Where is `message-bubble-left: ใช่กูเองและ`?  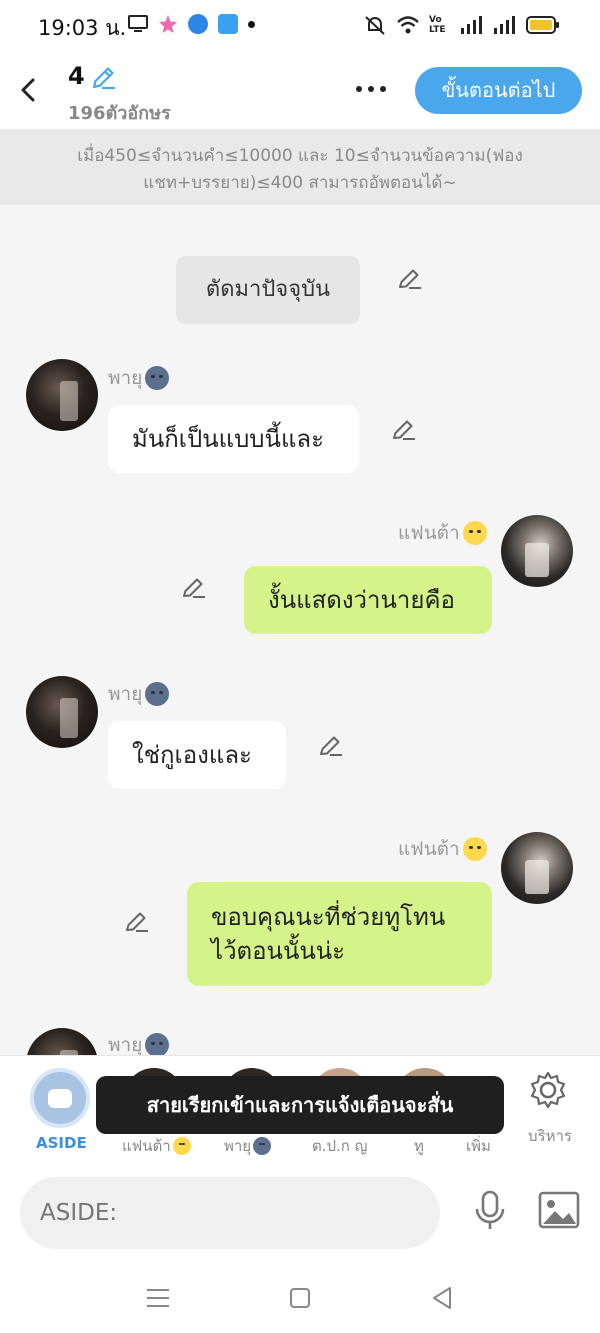
message-bubble-left: ใช่กูเองและ is located at coordinates (197, 755).